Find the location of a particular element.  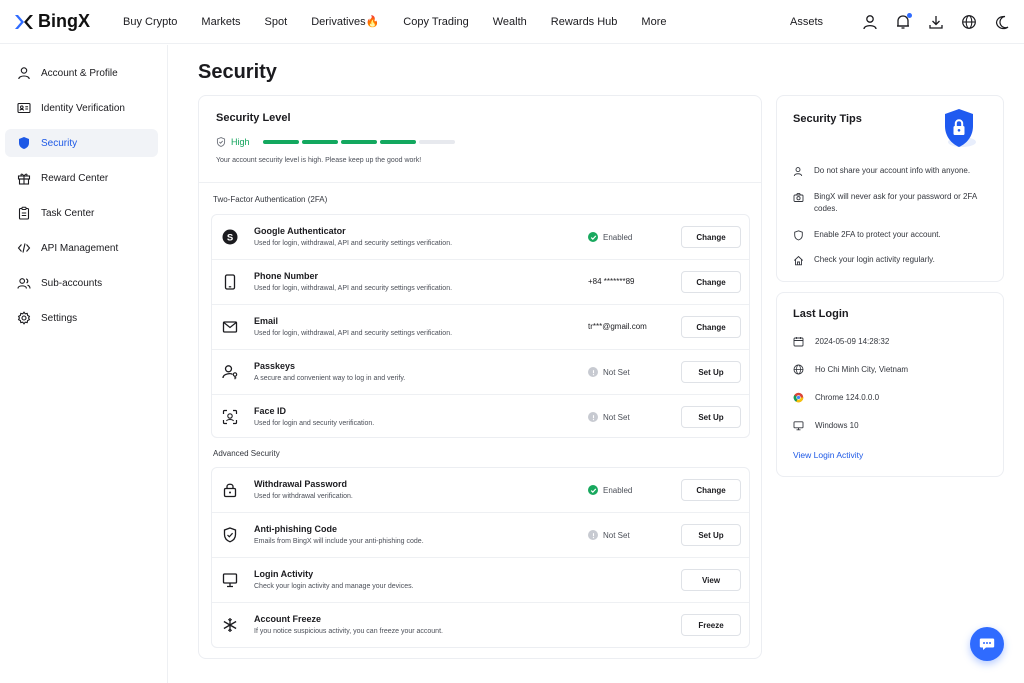

setup-face-id-button: Set Up is located at coordinates (711, 417).